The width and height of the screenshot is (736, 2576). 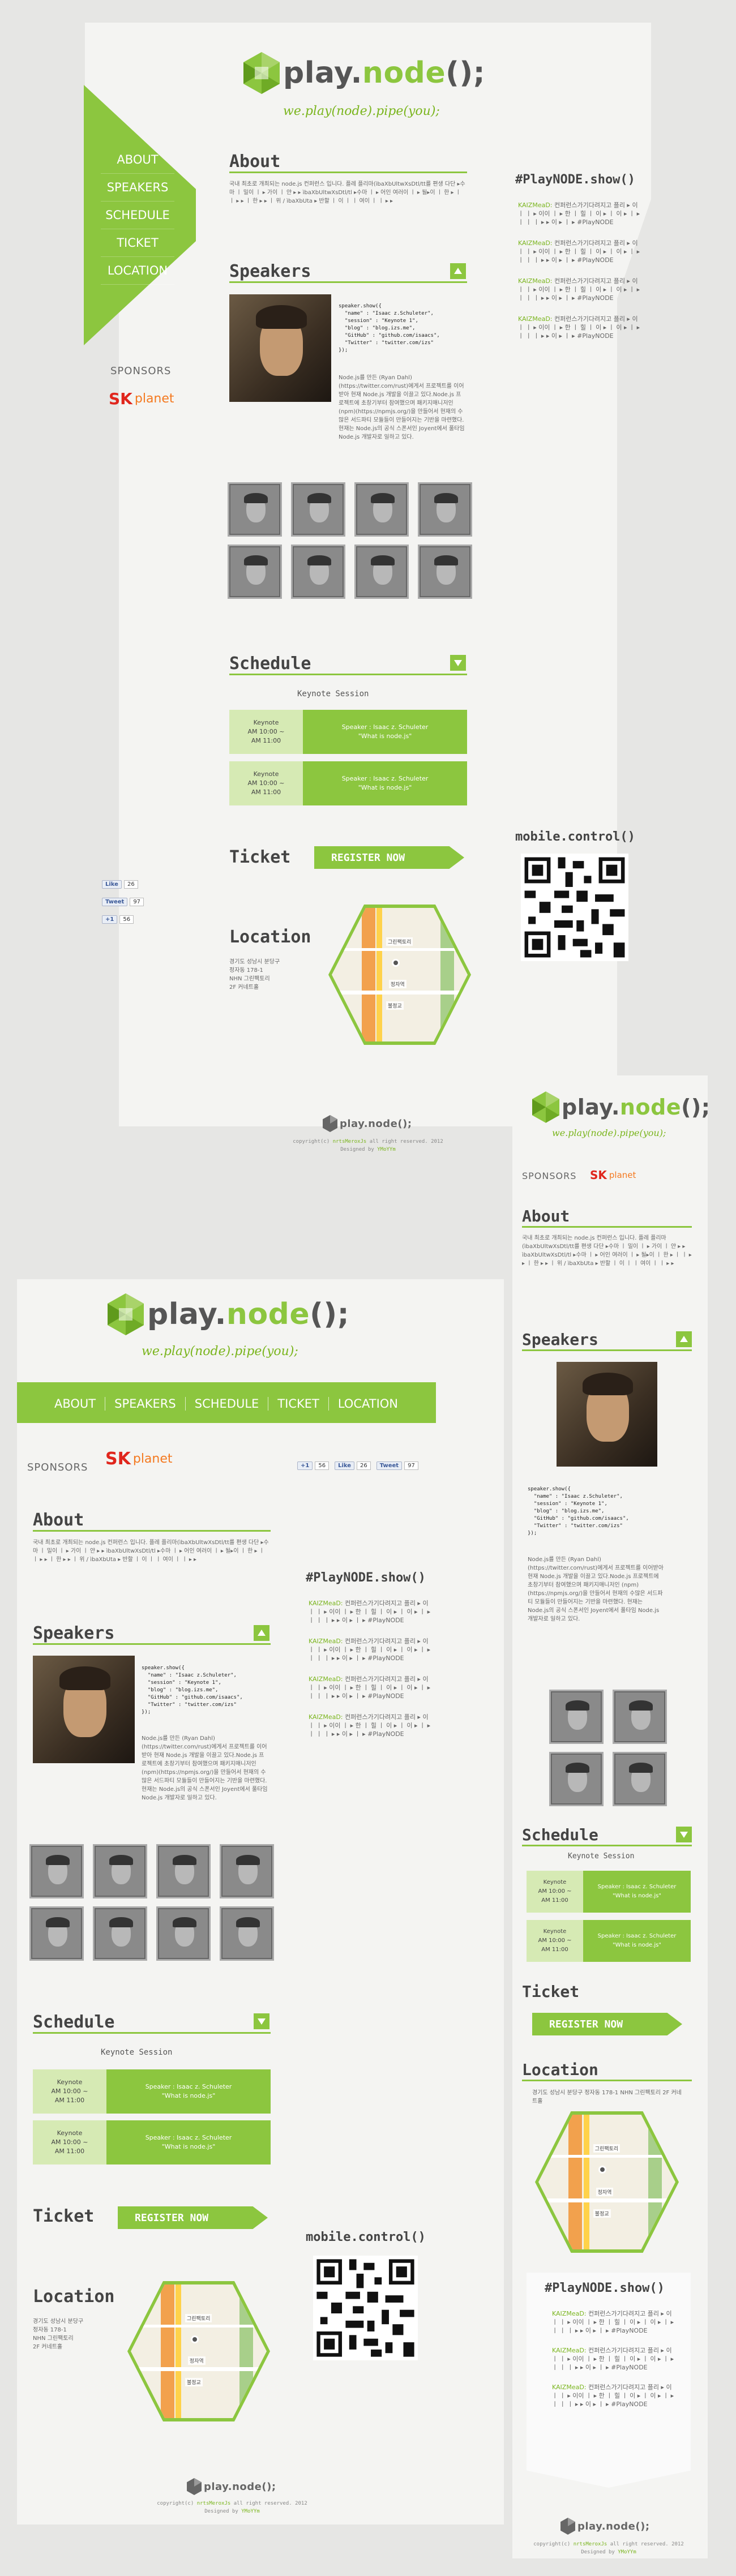 What do you see at coordinates (549, 1176) in the screenshot?
I see `sponsors-label: SPONSORS` at bounding box center [549, 1176].